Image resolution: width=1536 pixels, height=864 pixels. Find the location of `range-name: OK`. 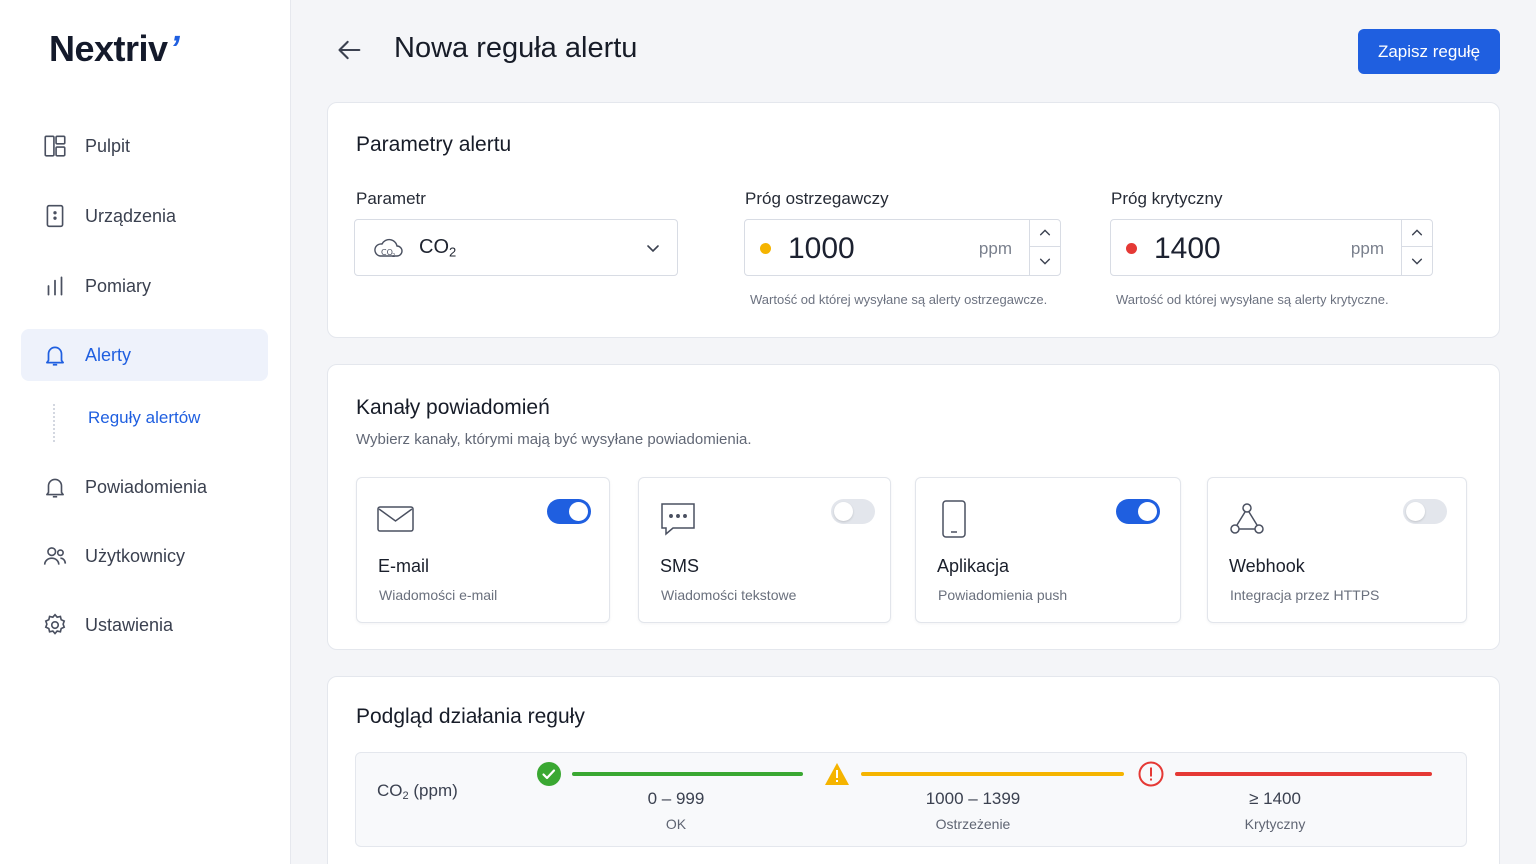

range-name: OK is located at coordinates (676, 824).